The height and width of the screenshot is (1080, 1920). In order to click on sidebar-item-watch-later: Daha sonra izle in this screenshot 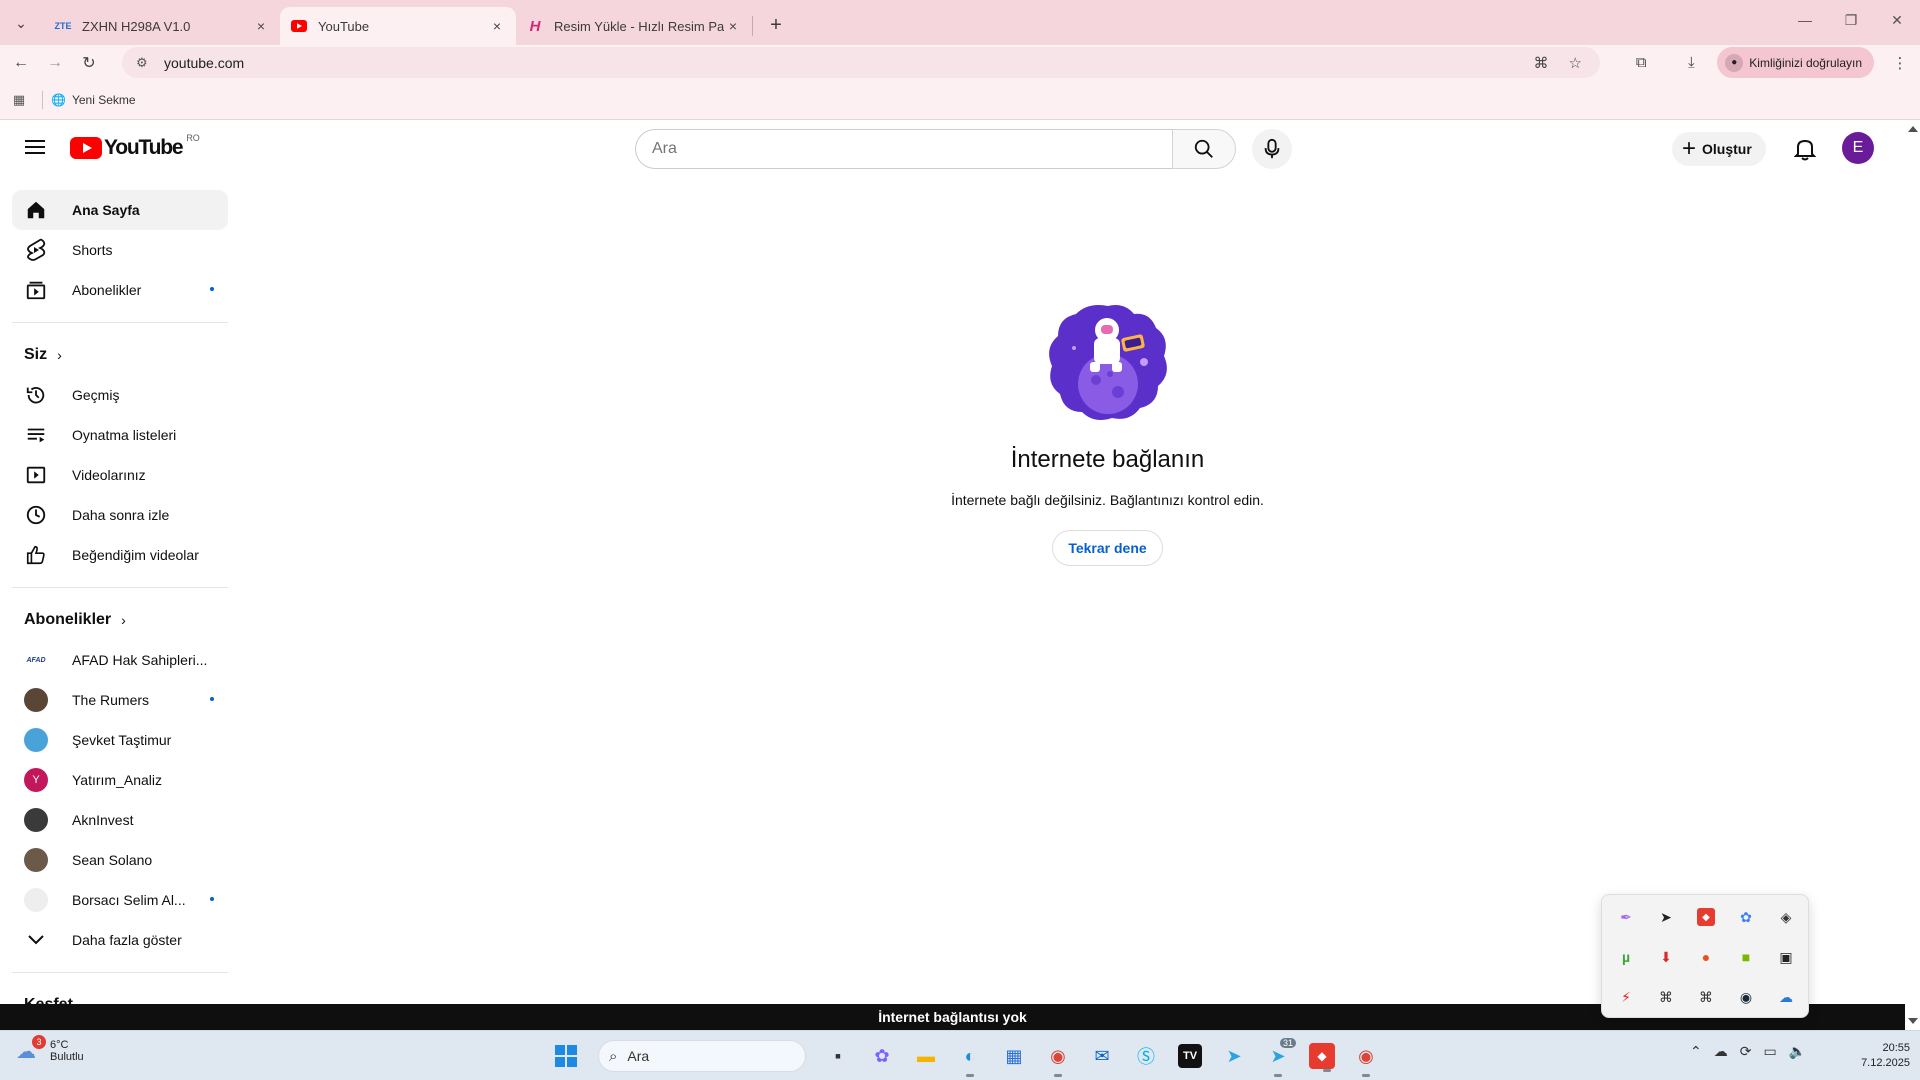, I will do `click(120, 515)`.